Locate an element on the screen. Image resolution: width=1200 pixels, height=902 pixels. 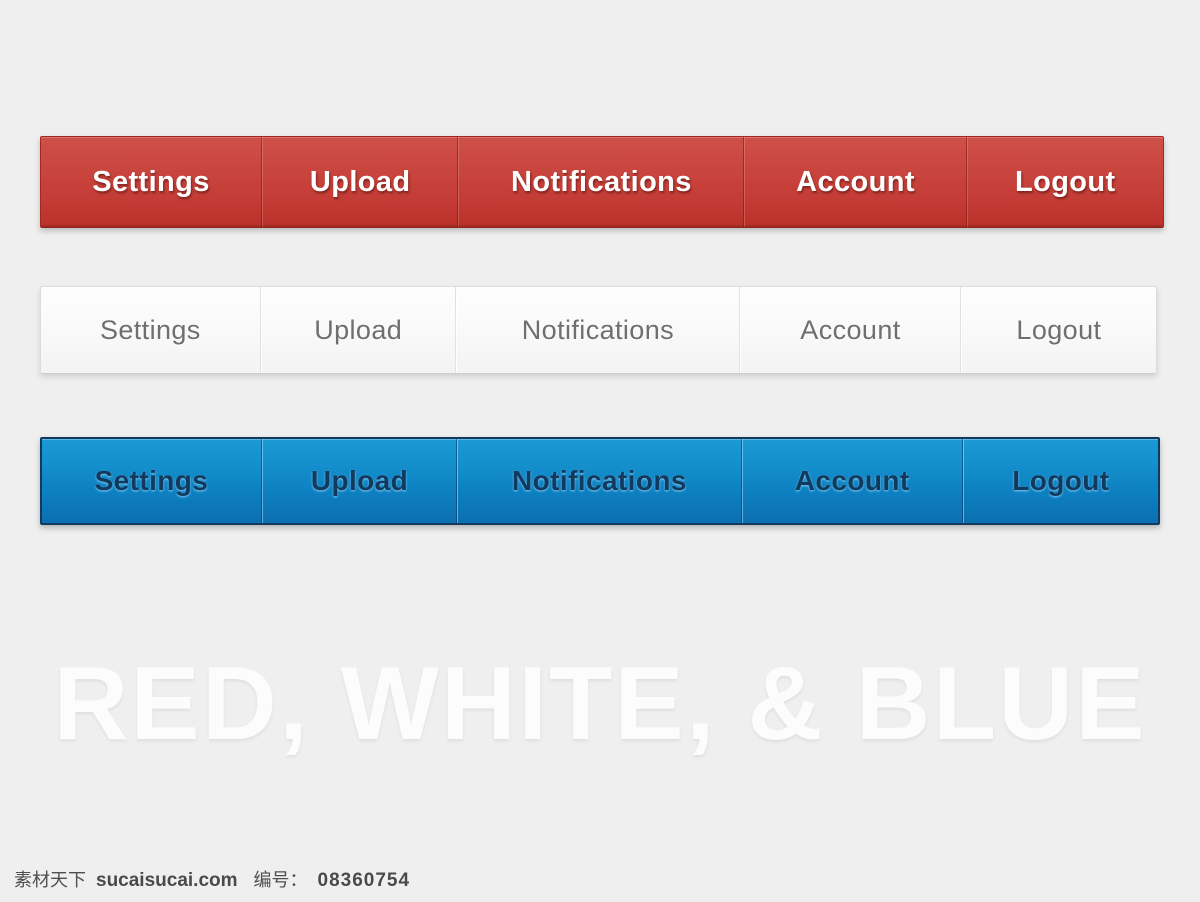
blue-nav-item-notifications: Notifications is located at coordinates (599, 481).